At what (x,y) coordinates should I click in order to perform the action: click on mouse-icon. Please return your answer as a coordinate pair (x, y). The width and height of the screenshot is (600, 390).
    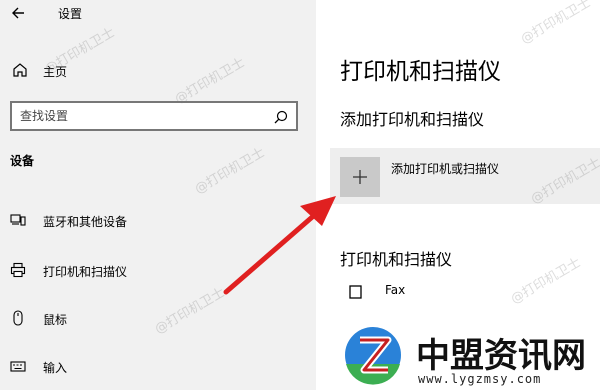
    Looking at the image, I should click on (18, 318).